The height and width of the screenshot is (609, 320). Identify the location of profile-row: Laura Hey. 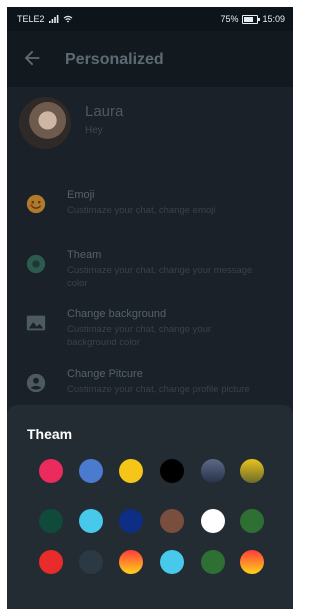
(150, 126).